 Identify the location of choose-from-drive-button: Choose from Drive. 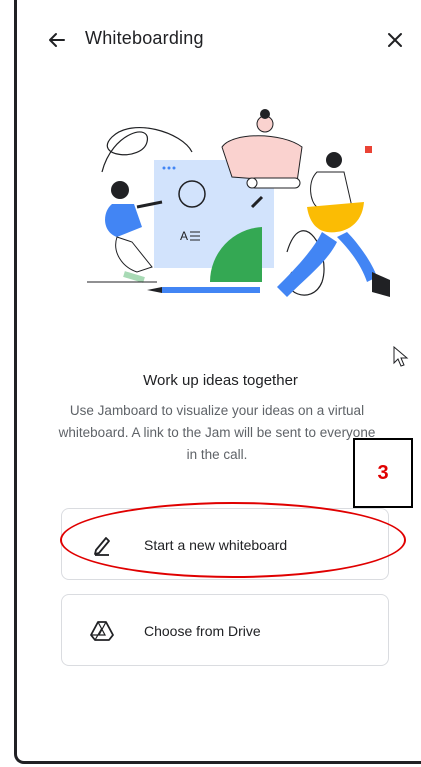
(225, 630).